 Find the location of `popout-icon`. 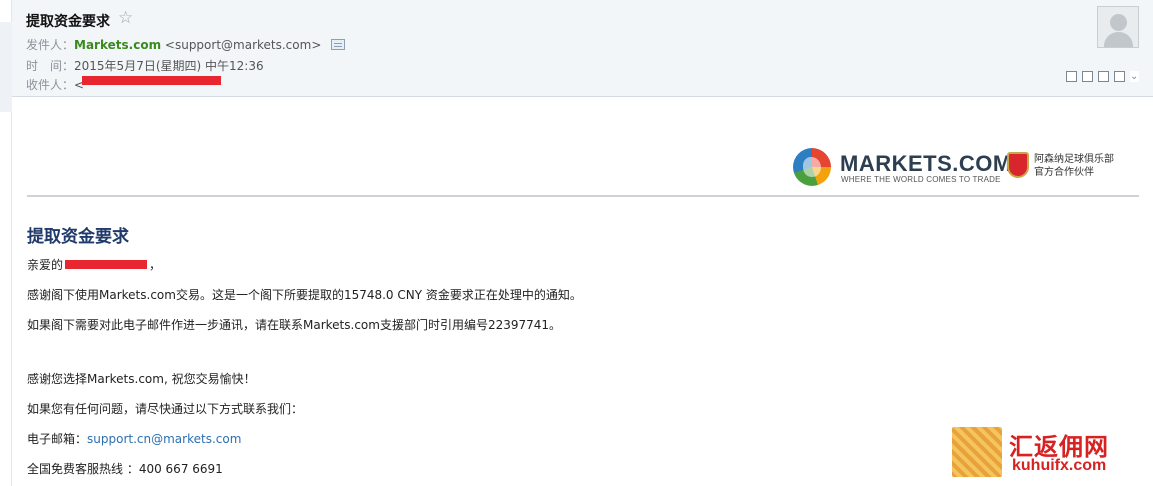

popout-icon is located at coordinates (1071, 76).